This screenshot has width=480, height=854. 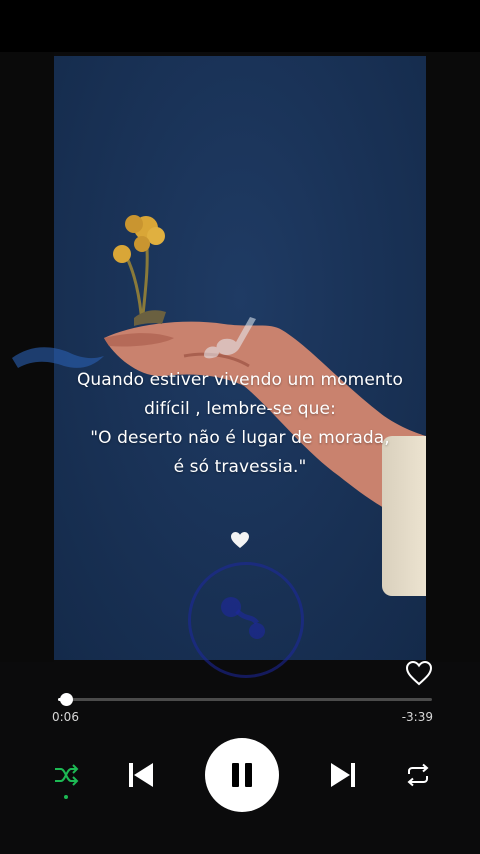 I want to click on repeat-icon, so click(x=418, y=775).